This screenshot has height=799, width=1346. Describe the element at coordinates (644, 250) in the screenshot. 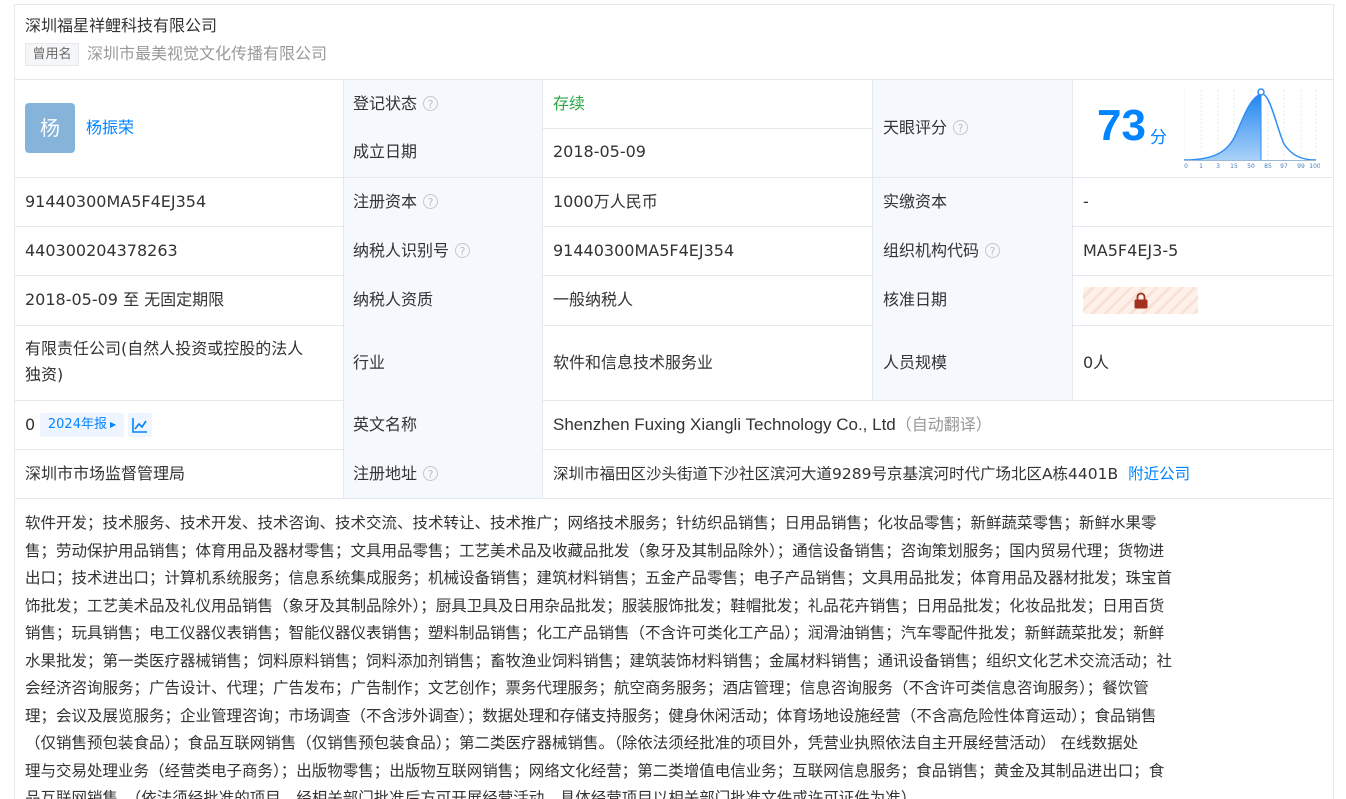

I see `taxpayer-id-value: 91440300MA5F4EJ354` at that location.